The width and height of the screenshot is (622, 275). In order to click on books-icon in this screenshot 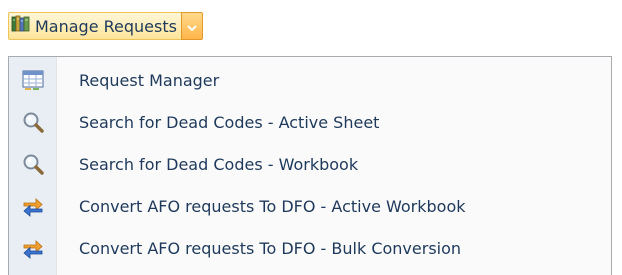, I will do `click(21, 26)`.